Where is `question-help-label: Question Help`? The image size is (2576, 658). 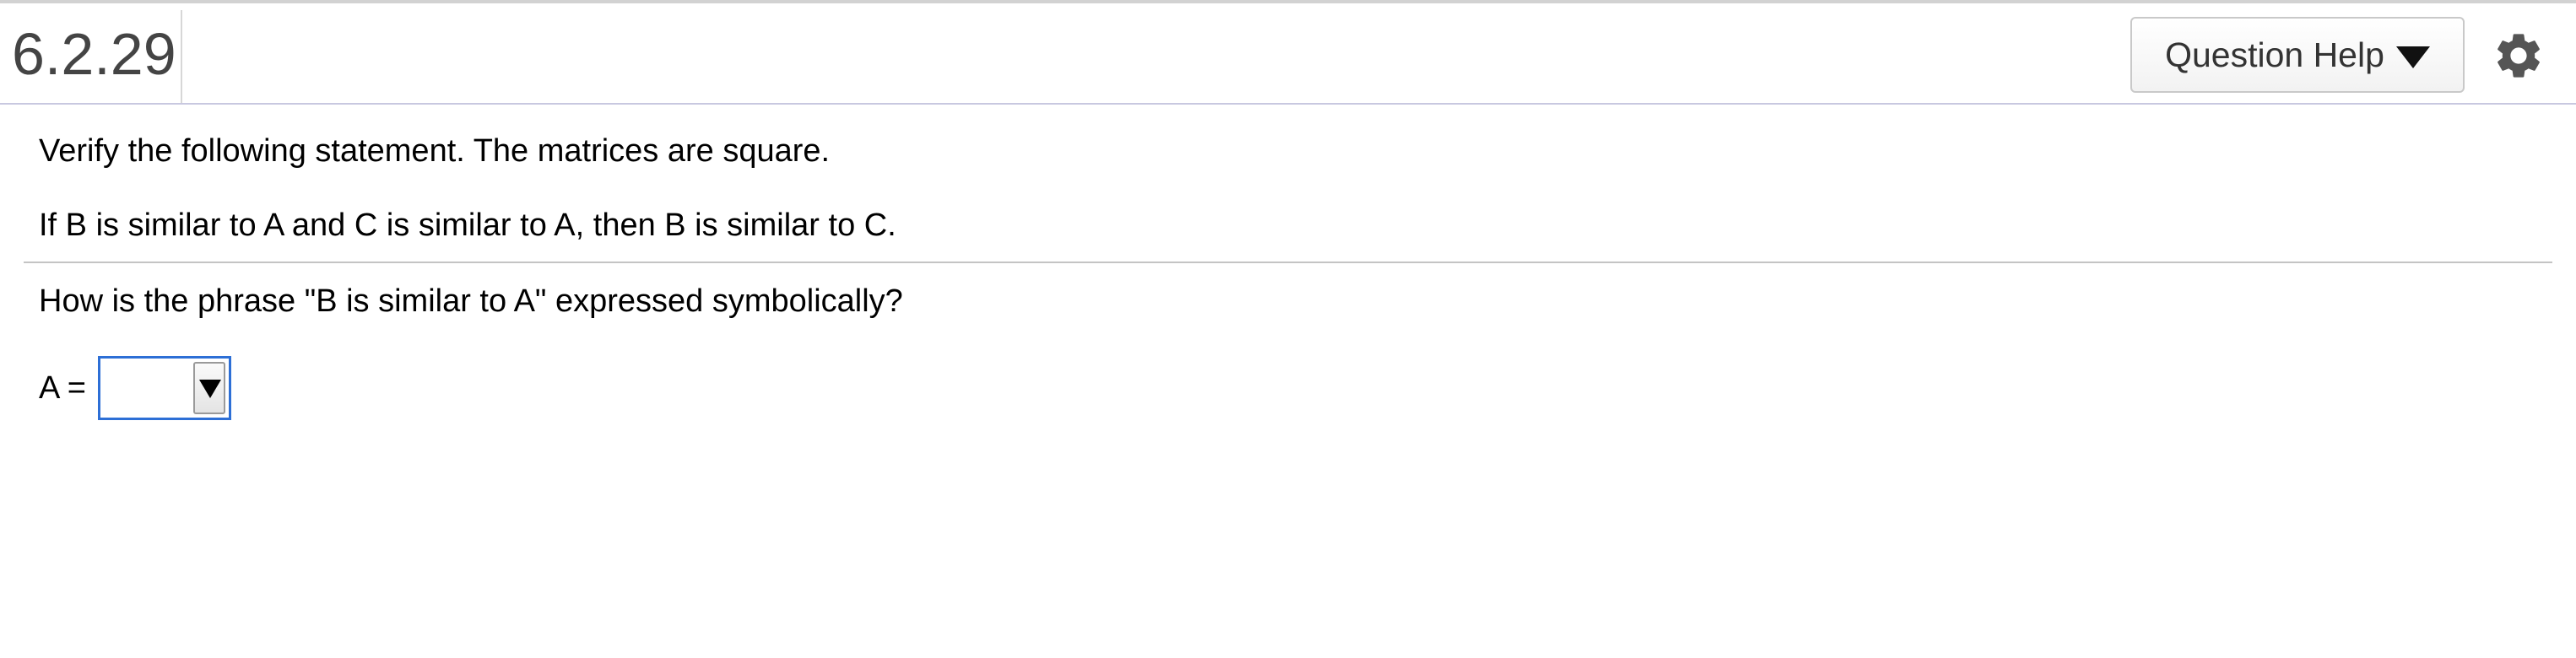 question-help-label: Question Help is located at coordinates (2274, 54).